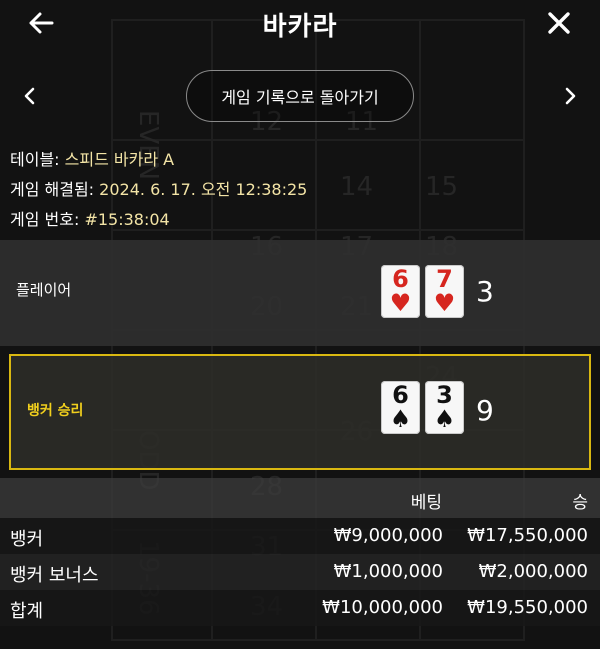 The image size is (600, 649). I want to click on chevron-left-icon, so click(29, 96).